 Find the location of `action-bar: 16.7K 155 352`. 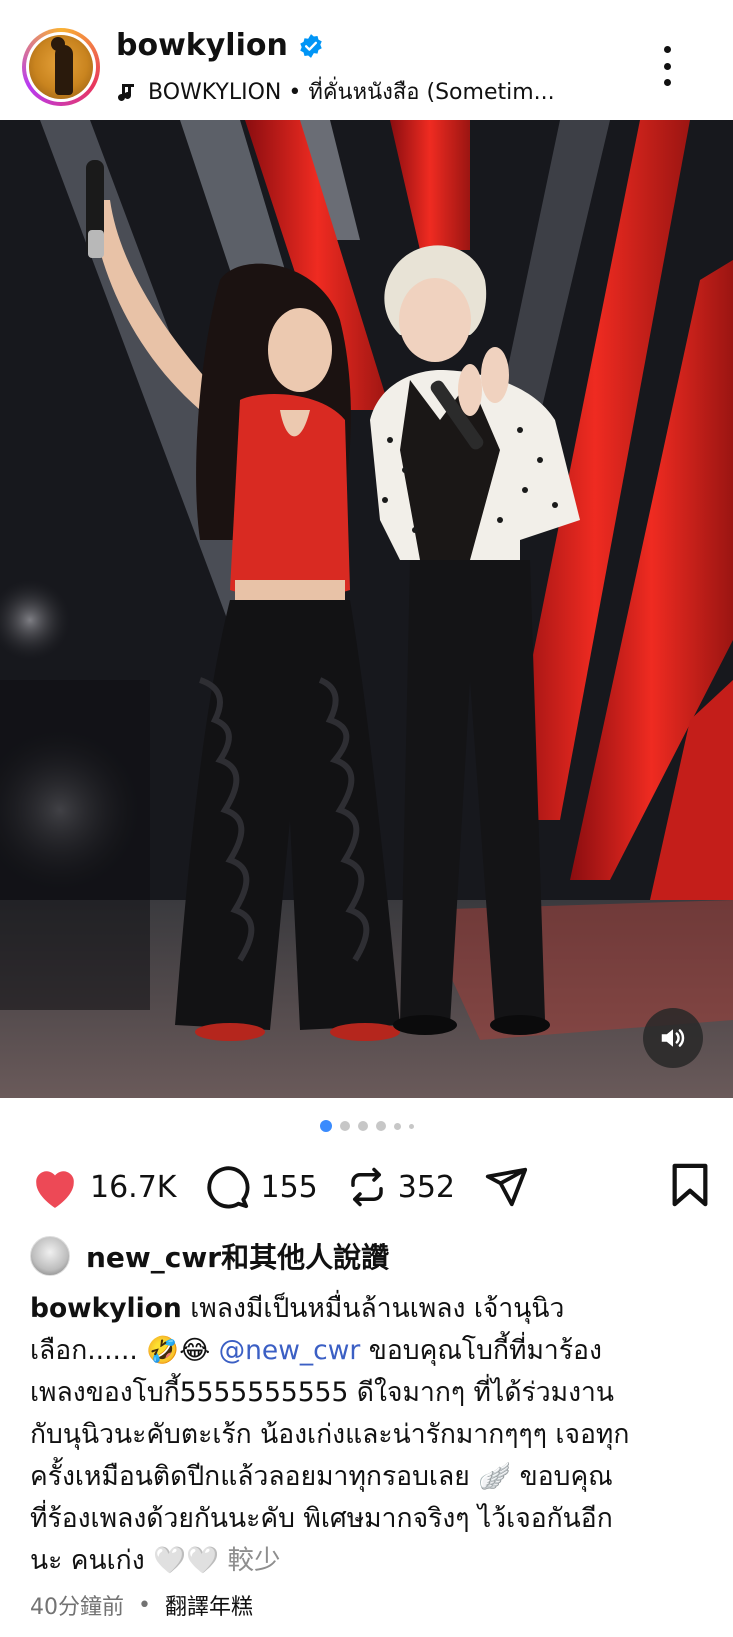

action-bar: 16.7K 155 352 is located at coordinates (370, 1187).